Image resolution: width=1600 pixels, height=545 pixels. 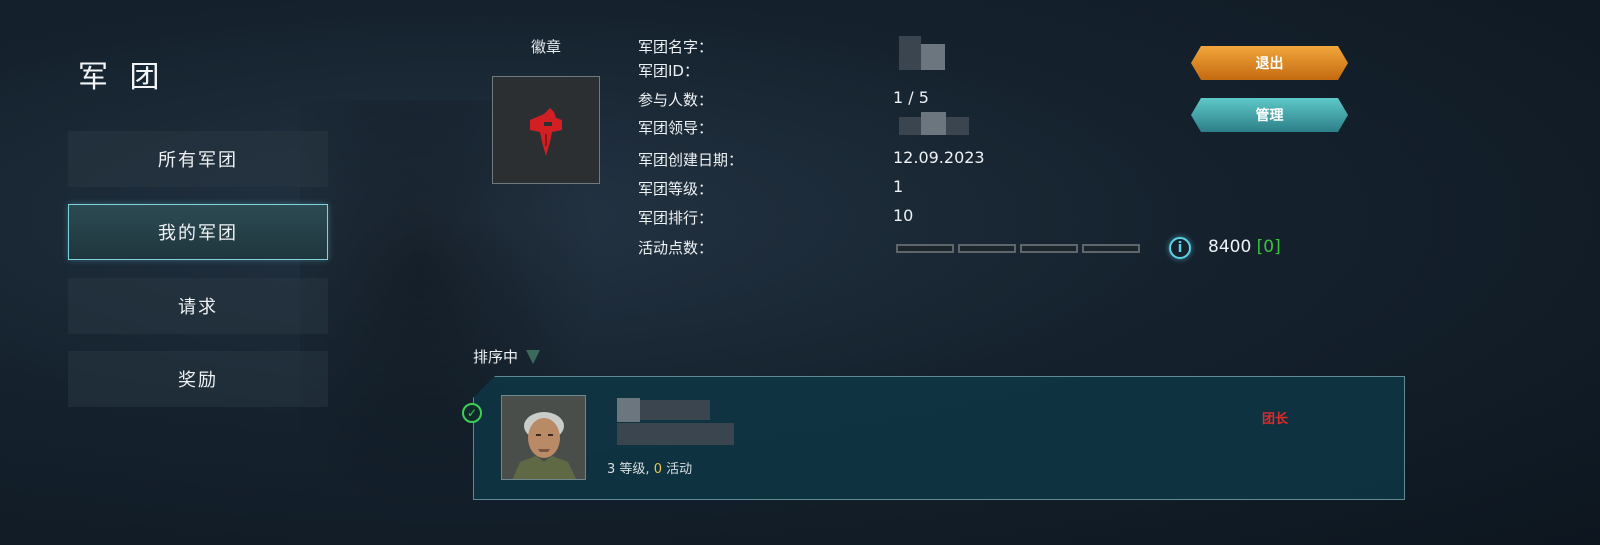 I want to click on exit-legion-button: 退出, so click(x=1269, y=63).